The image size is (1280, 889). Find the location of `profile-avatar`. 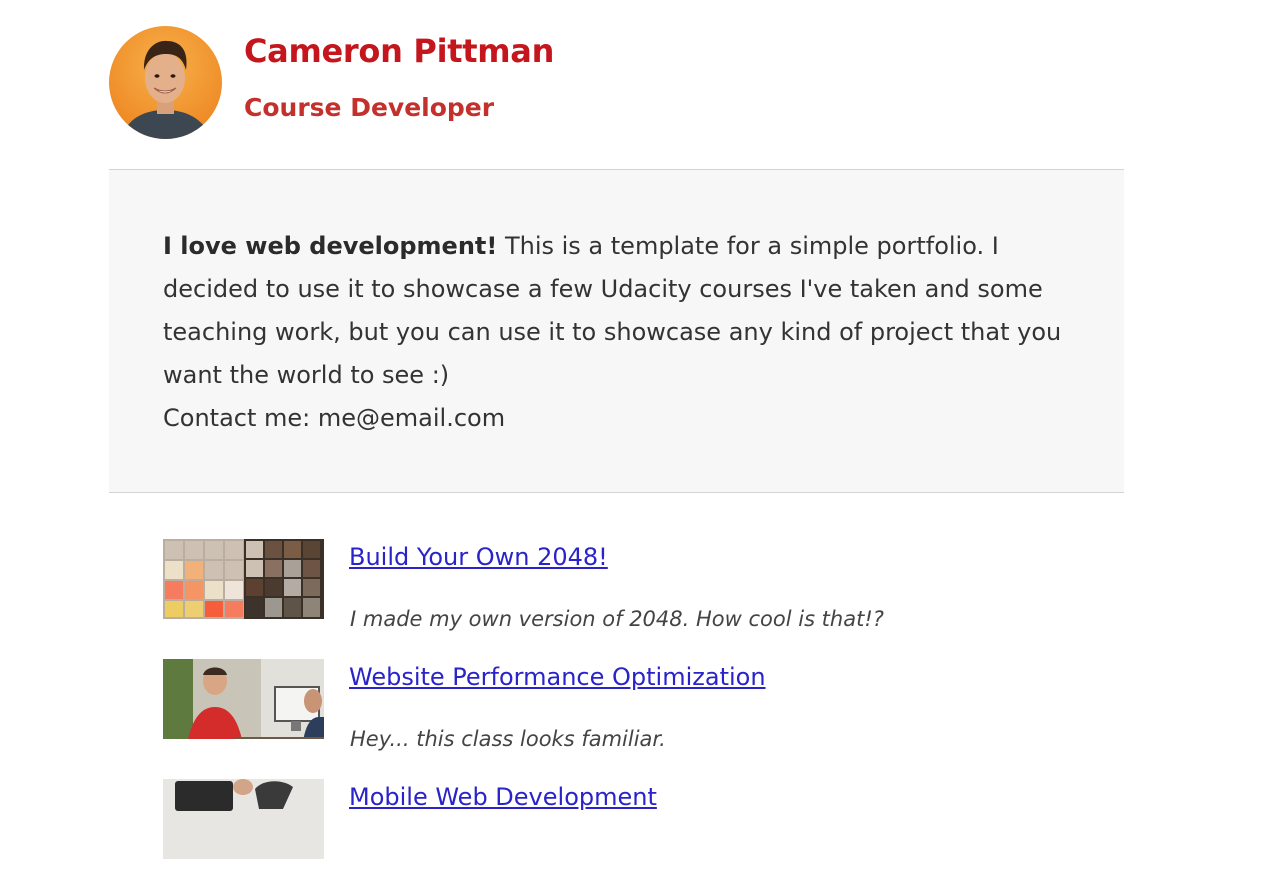

profile-avatar is located at coordinates (165, 82).